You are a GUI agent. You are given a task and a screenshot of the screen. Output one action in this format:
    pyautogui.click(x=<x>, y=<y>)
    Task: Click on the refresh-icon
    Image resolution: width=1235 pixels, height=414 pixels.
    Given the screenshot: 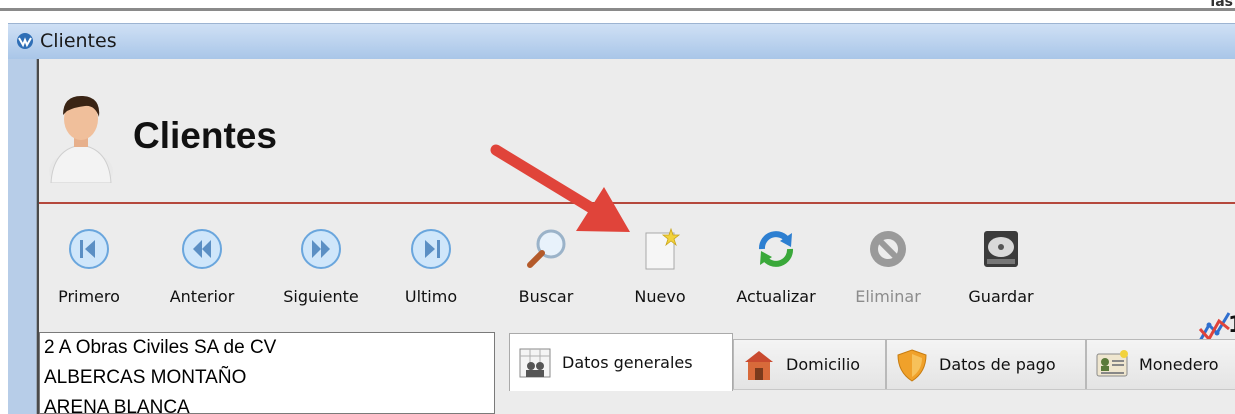 What is the action you would take?
    pyautogui.click(x=776, y=249)
    